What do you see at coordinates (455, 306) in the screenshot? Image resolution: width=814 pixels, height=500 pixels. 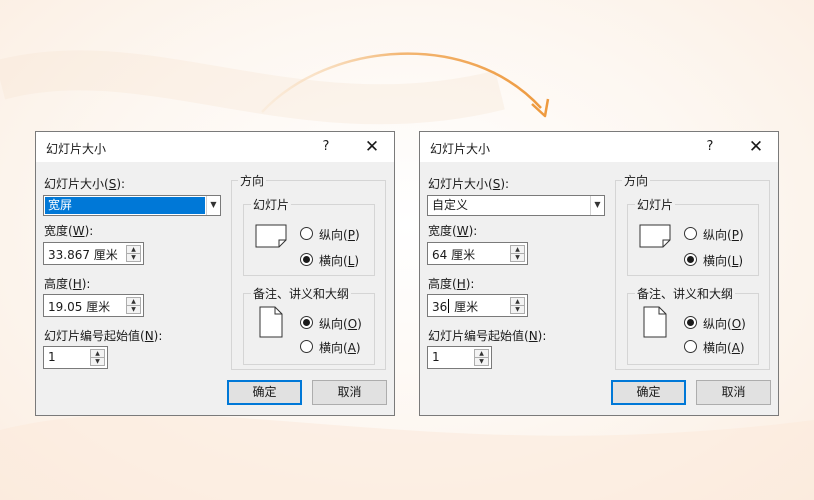 I see `height-value: 36 厘米` at bounding box center [455, 306].